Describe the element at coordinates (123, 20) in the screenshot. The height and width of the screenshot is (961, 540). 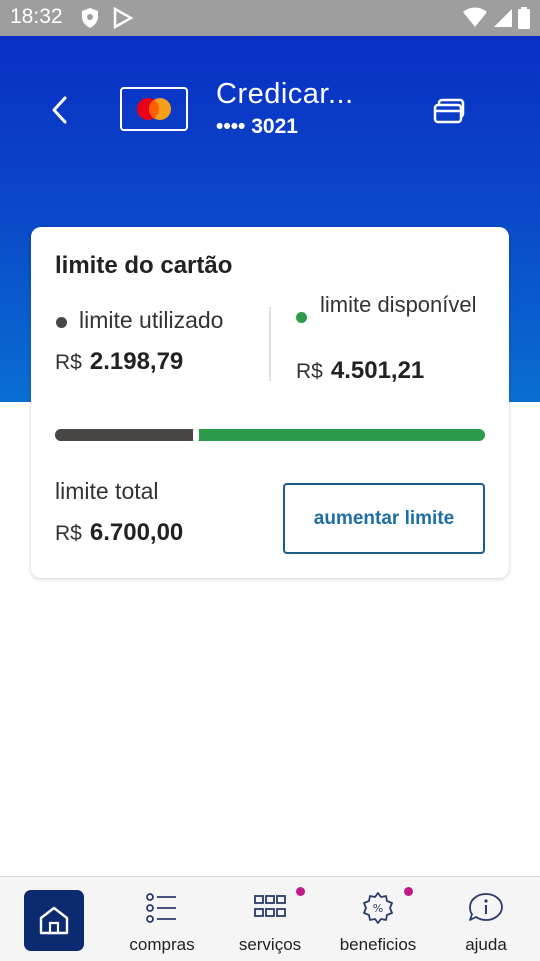
I see `play-protect-icon` at that location.